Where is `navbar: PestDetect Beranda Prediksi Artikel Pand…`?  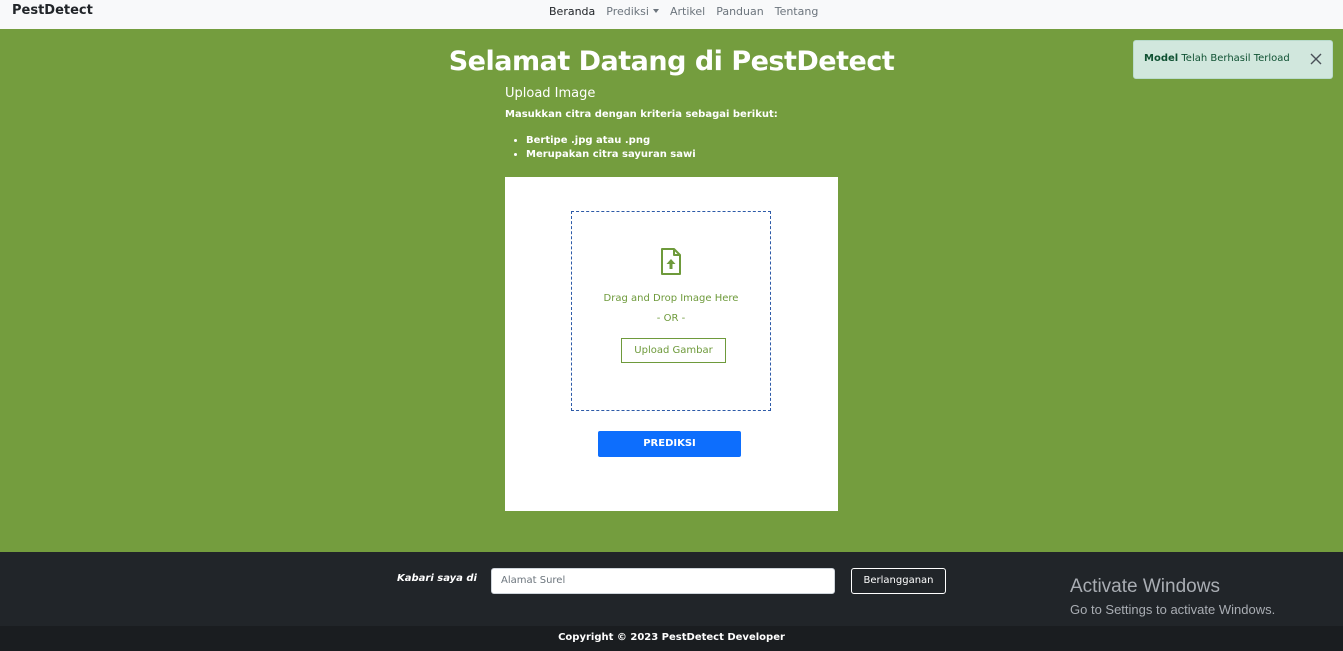 navbar: PestDetect Beranda Prediksi Artikel Pand… is located at coordinates (671, 14).